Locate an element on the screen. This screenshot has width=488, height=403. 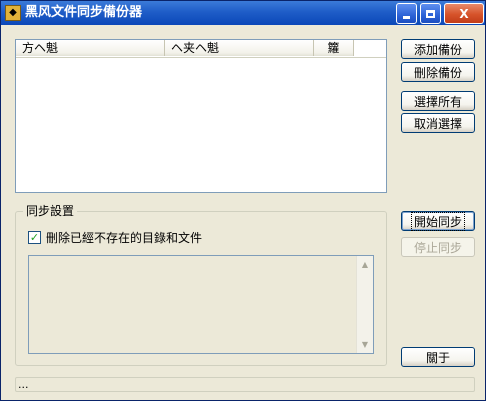
sync-settings-title: 同步設置 is located at coordinates (50, 211).